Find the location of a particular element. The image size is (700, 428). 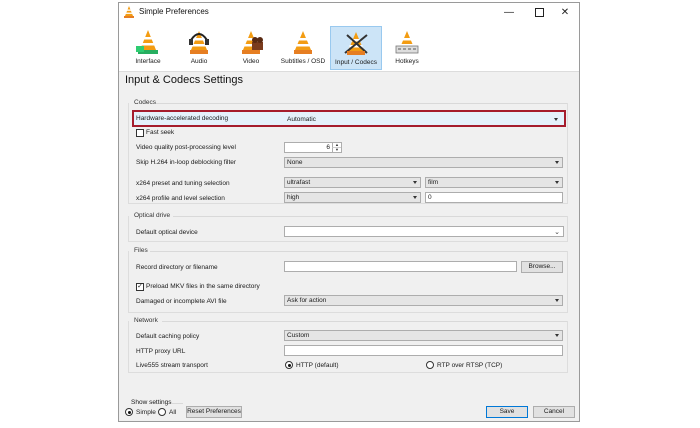

record-label: Record directory or filename is located at coordinates (177, 267).